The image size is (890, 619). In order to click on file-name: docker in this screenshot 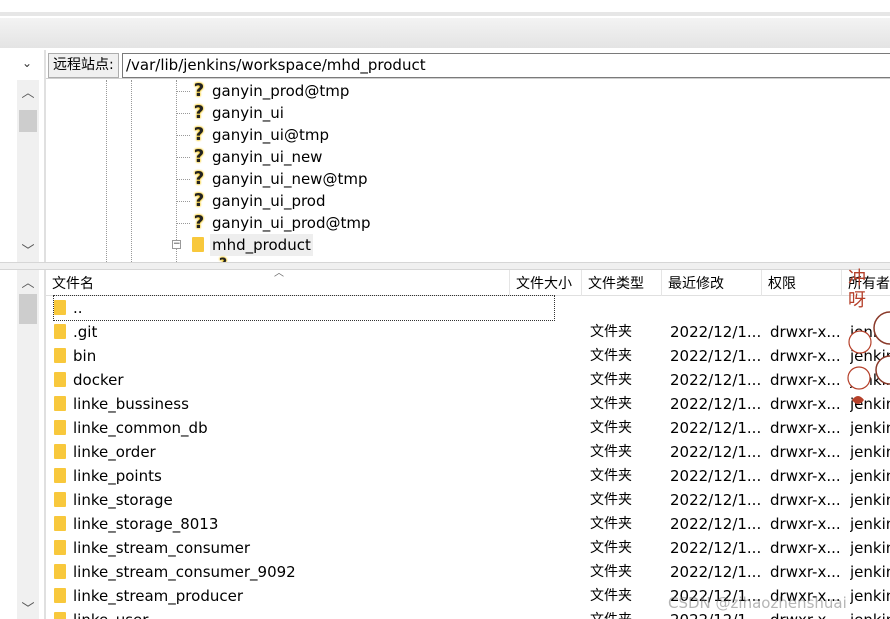, I will do `click(98, 380)`.